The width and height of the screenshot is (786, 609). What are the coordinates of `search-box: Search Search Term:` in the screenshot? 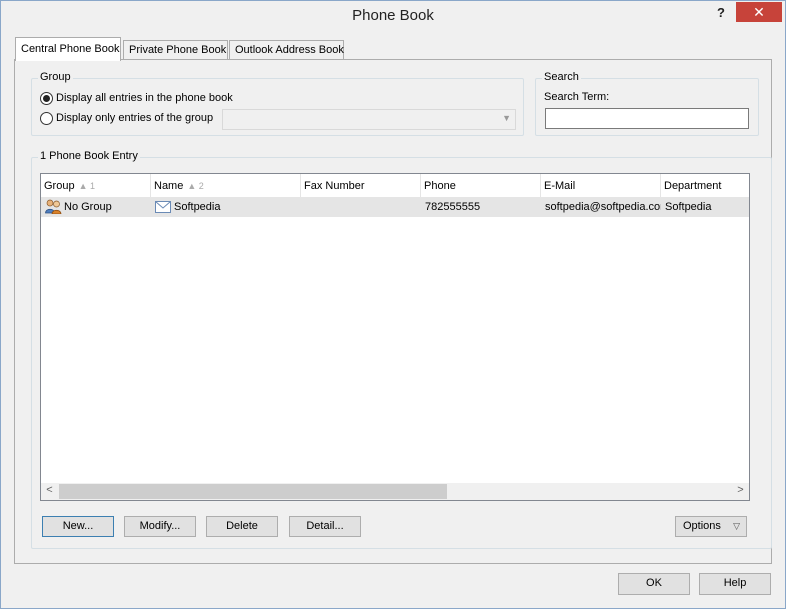 It's located at (647, 103).